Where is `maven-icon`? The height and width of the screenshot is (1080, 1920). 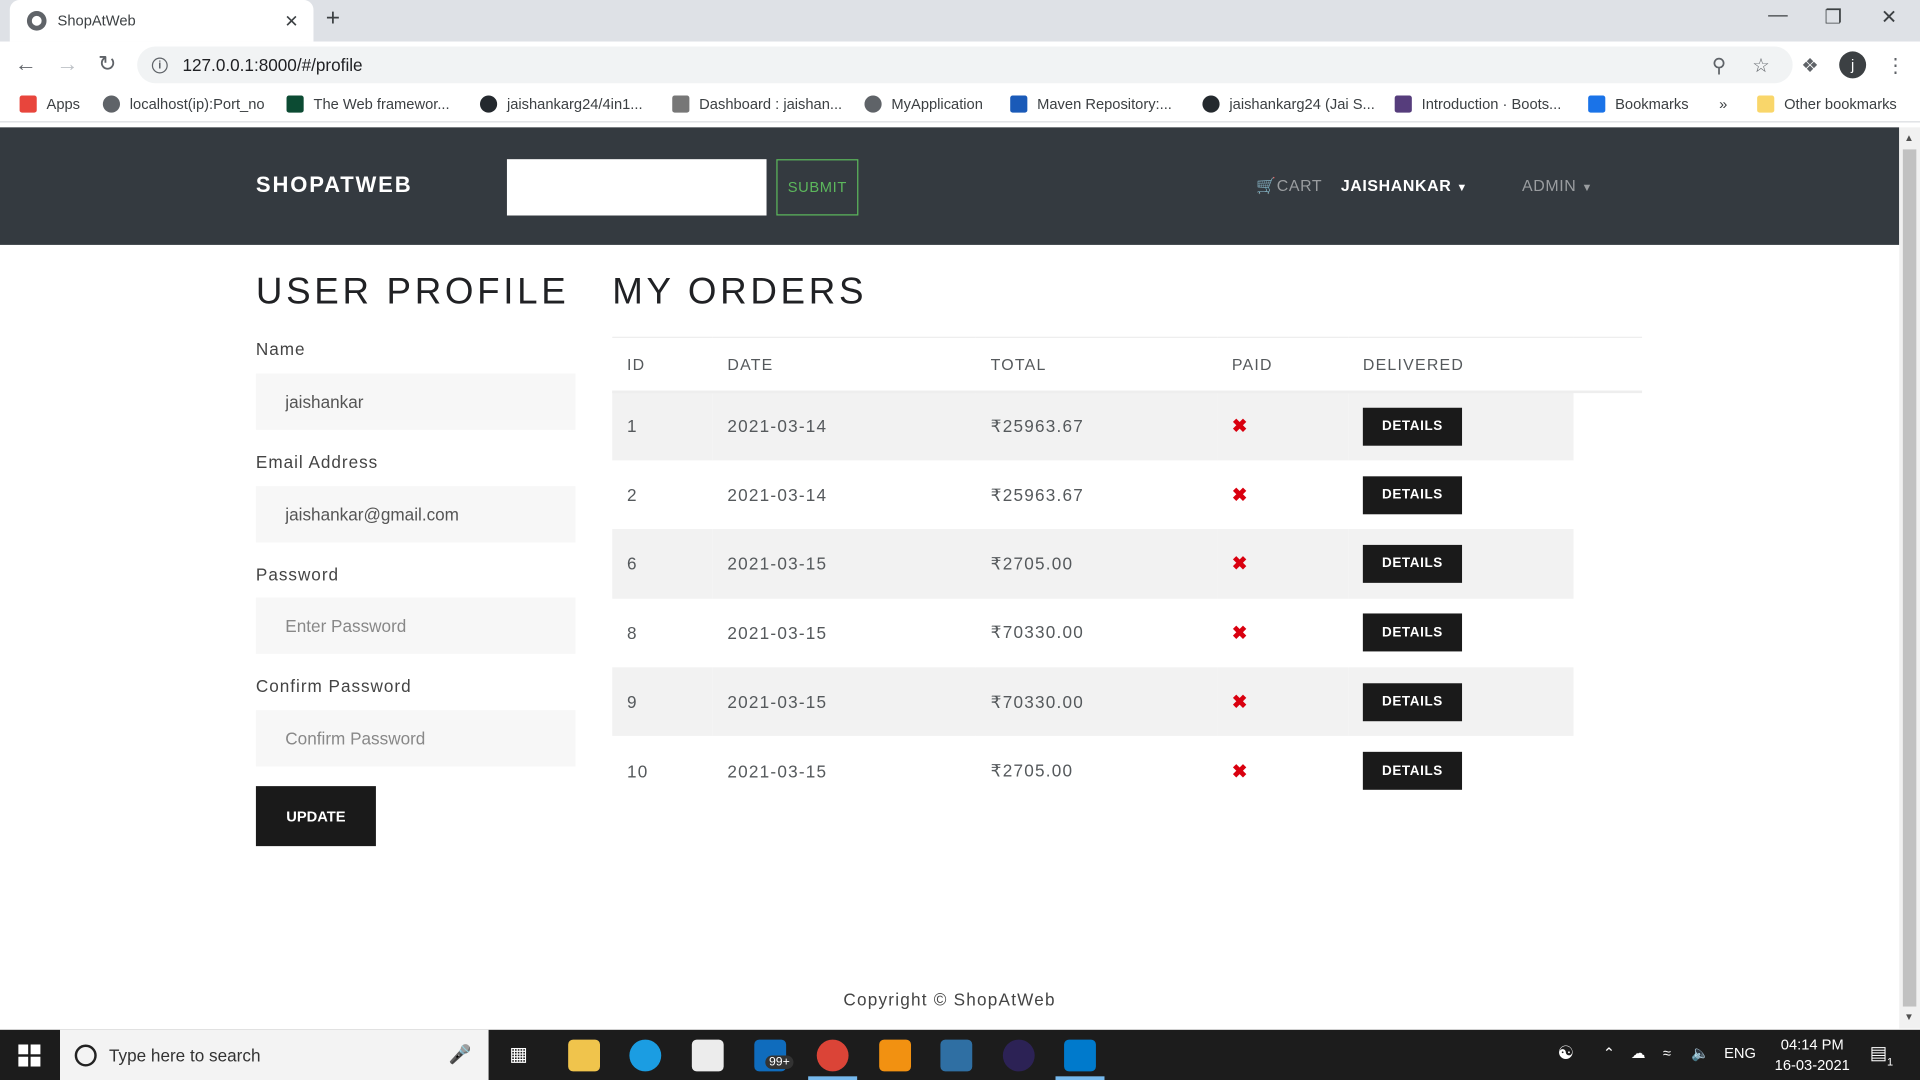
maven-icon is located at coordinates (1019, 104).